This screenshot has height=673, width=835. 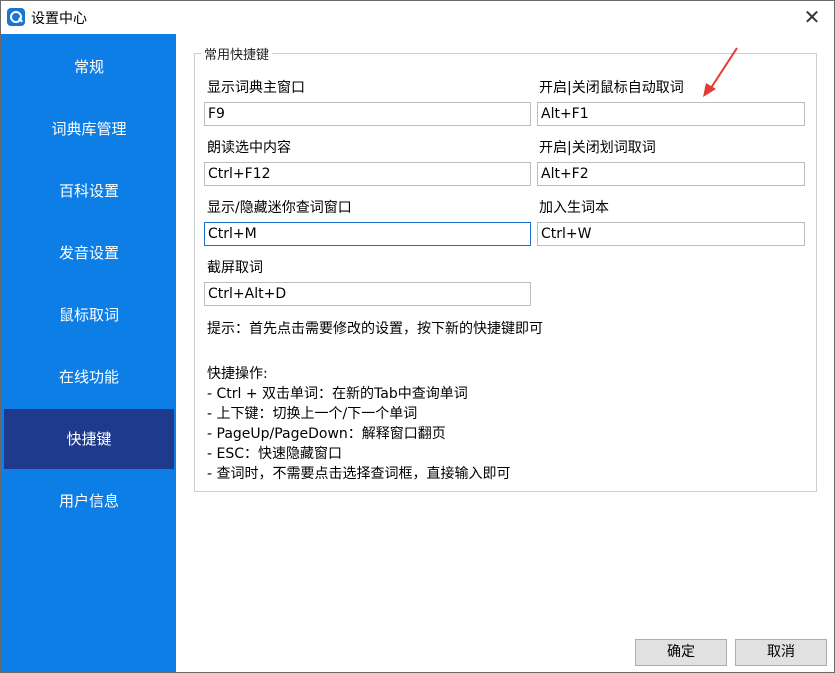 I want to click on sidebar-item-mouse-lookup: 鼠标取词, so click(x=89, y=315).